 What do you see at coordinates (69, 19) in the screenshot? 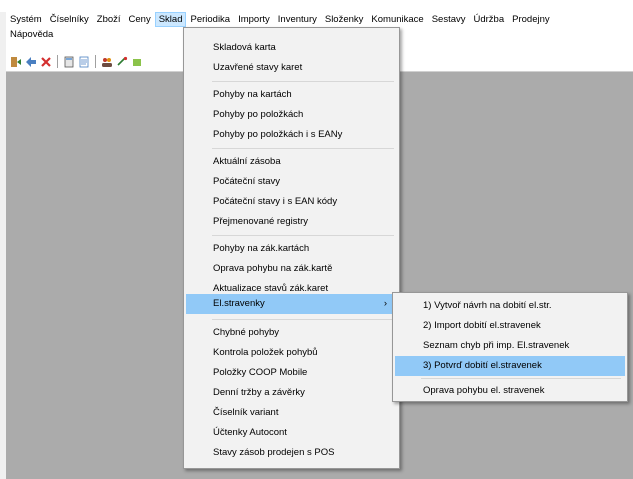
I see `menu-ciselniky: Číselníky` at bounding box center [69, 19].